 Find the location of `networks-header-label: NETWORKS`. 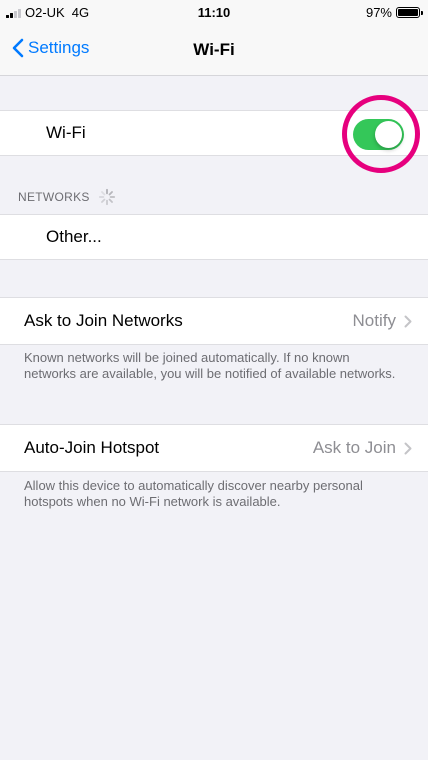

networks-header-label: NETWORKS is located at coordinates (54, 197).